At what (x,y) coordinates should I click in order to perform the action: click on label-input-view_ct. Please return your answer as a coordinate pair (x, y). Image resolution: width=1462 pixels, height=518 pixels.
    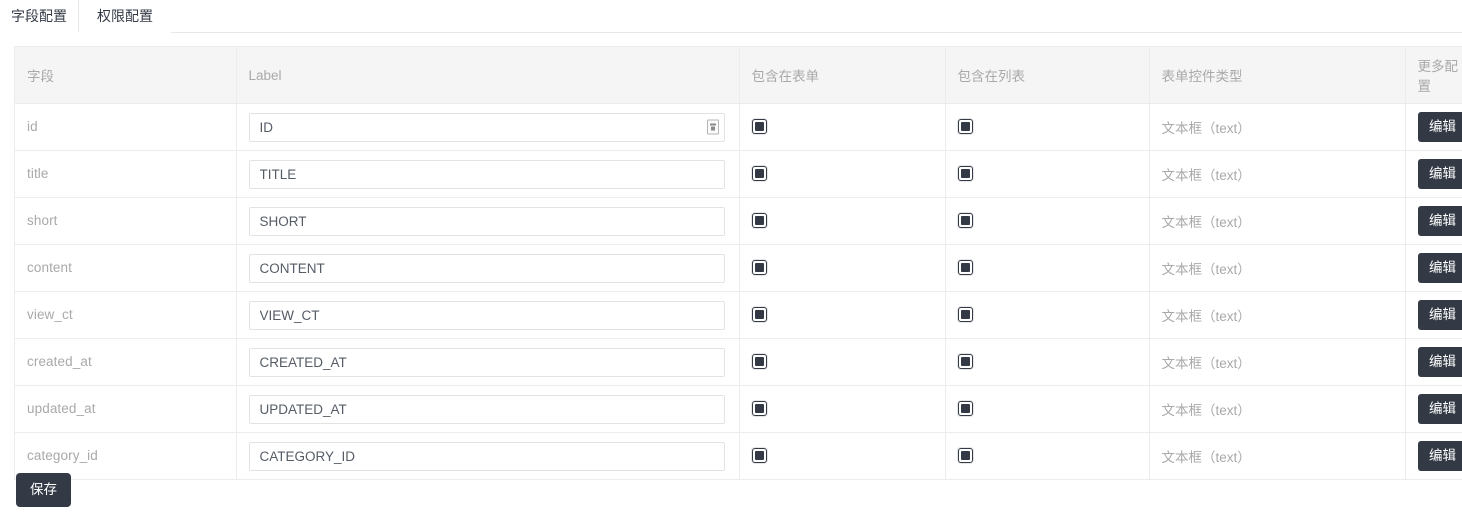
    Looking at the image, I should click on (486, 315).